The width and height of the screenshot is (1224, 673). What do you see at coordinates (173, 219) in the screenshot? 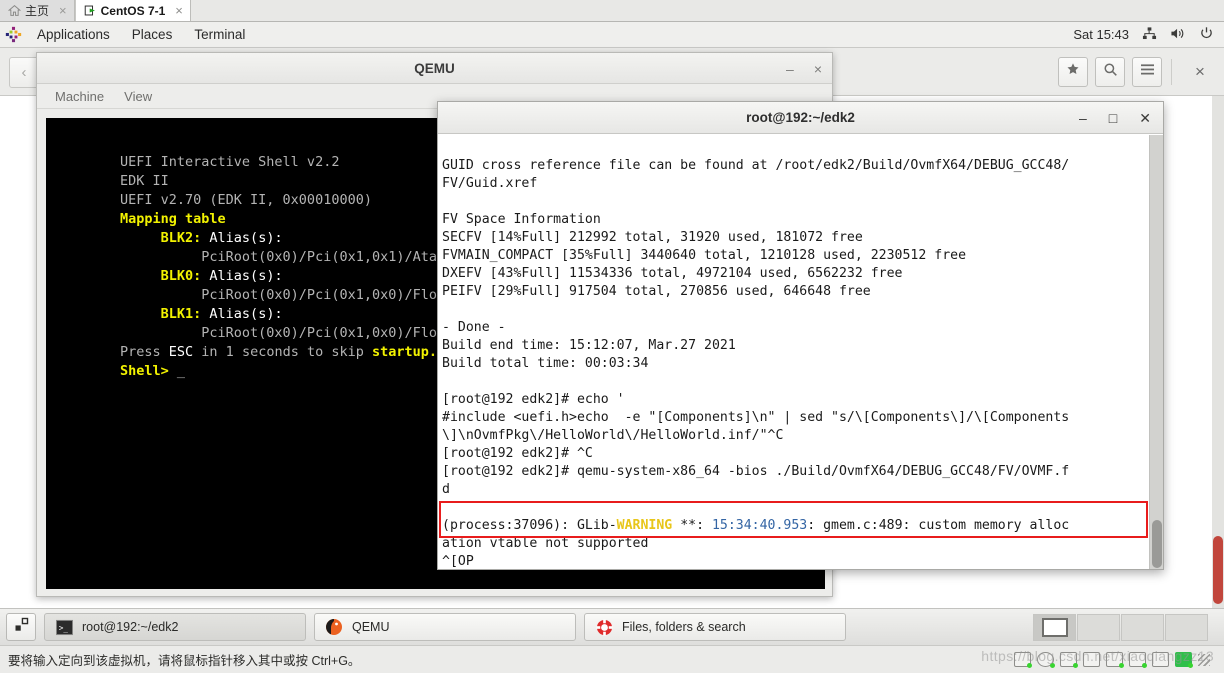
I see `uefi-line-mapping-table: Mapping table` at bounding box center [173, 219].